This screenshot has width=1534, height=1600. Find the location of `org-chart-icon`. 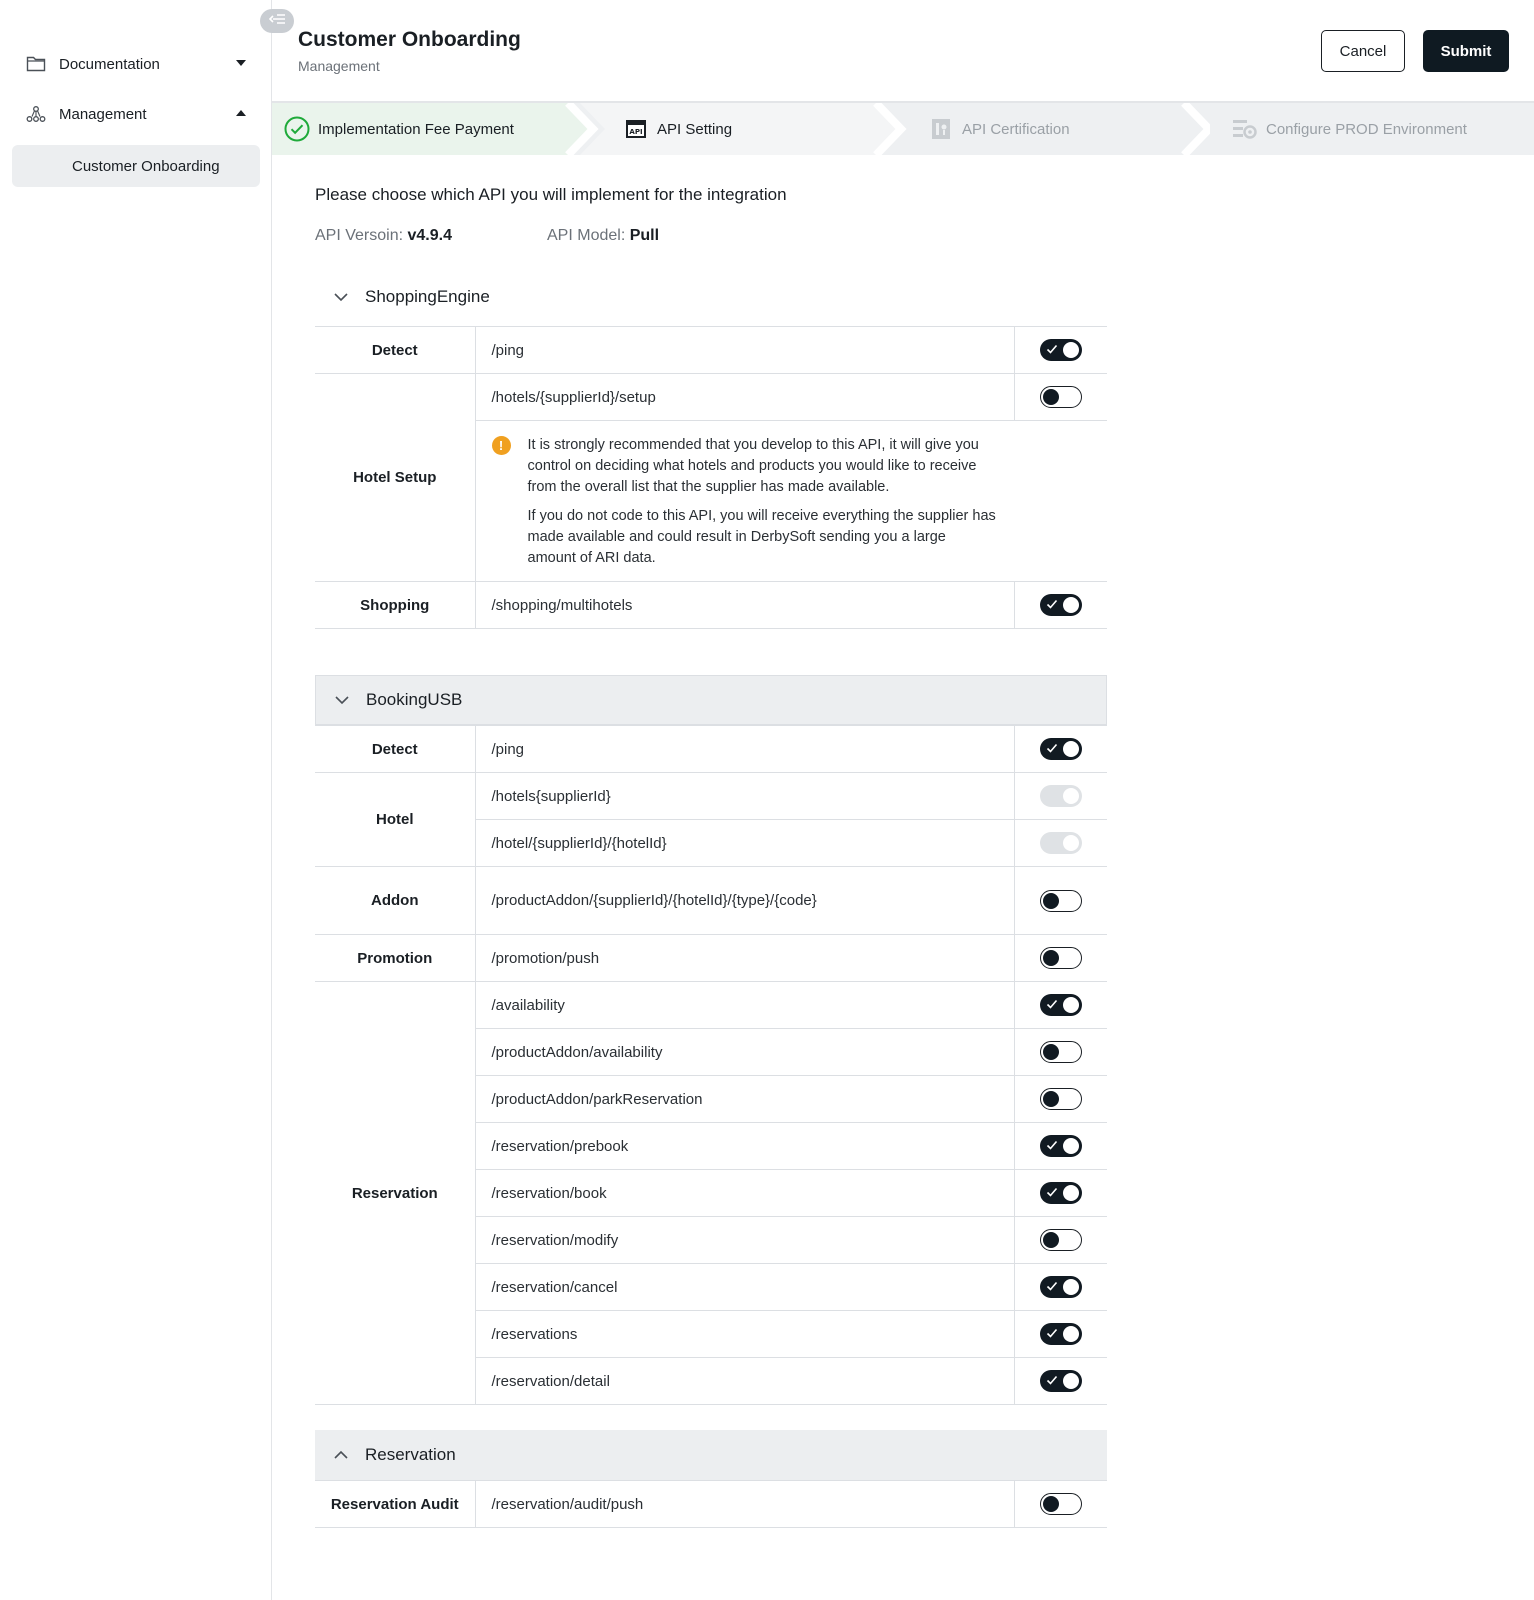

org-chart-icon is located at coordinates (36, 114).